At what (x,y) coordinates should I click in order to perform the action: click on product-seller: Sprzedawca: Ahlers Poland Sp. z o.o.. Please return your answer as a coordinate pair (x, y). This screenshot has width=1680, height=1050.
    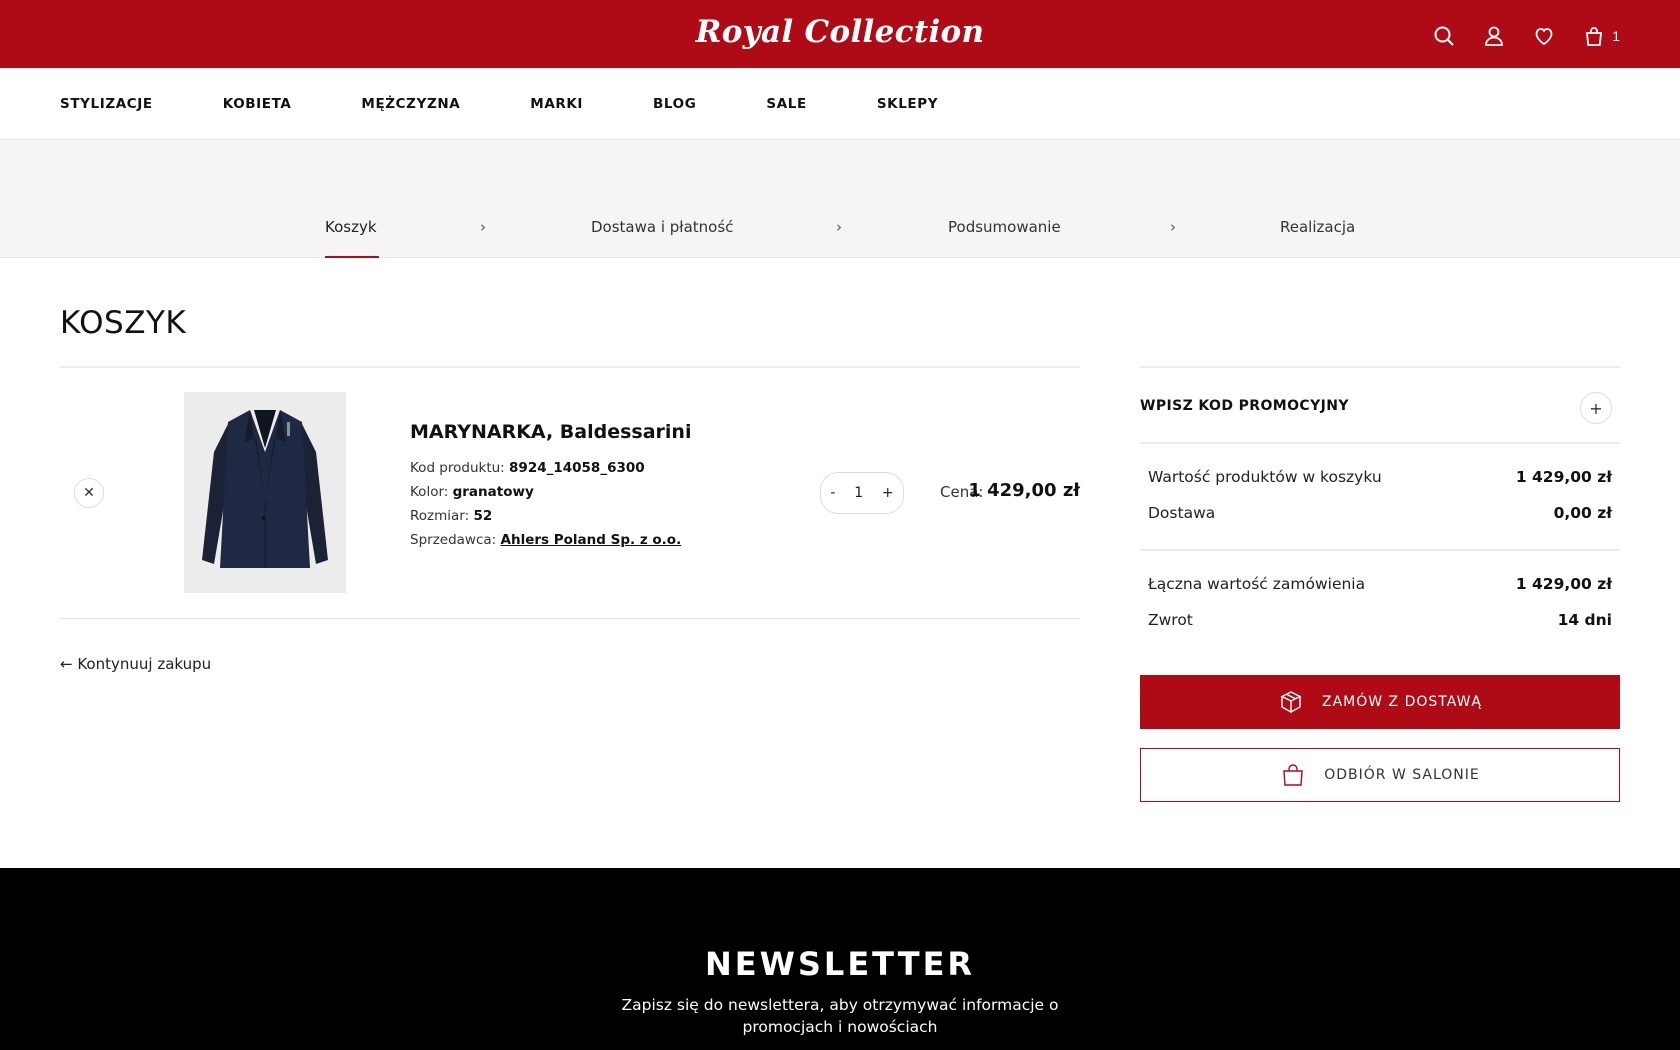
    Looking at the image, I should click on (545, 540).